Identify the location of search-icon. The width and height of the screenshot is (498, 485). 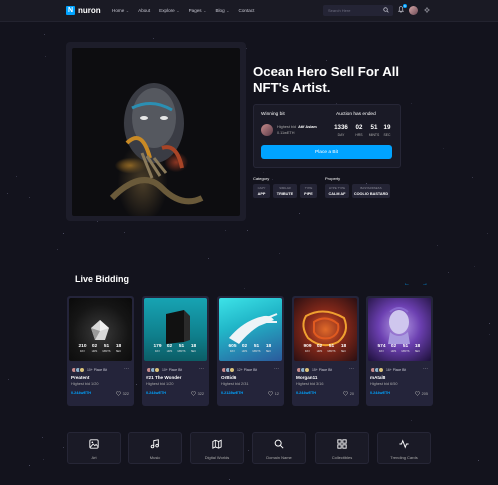
(386, 10).